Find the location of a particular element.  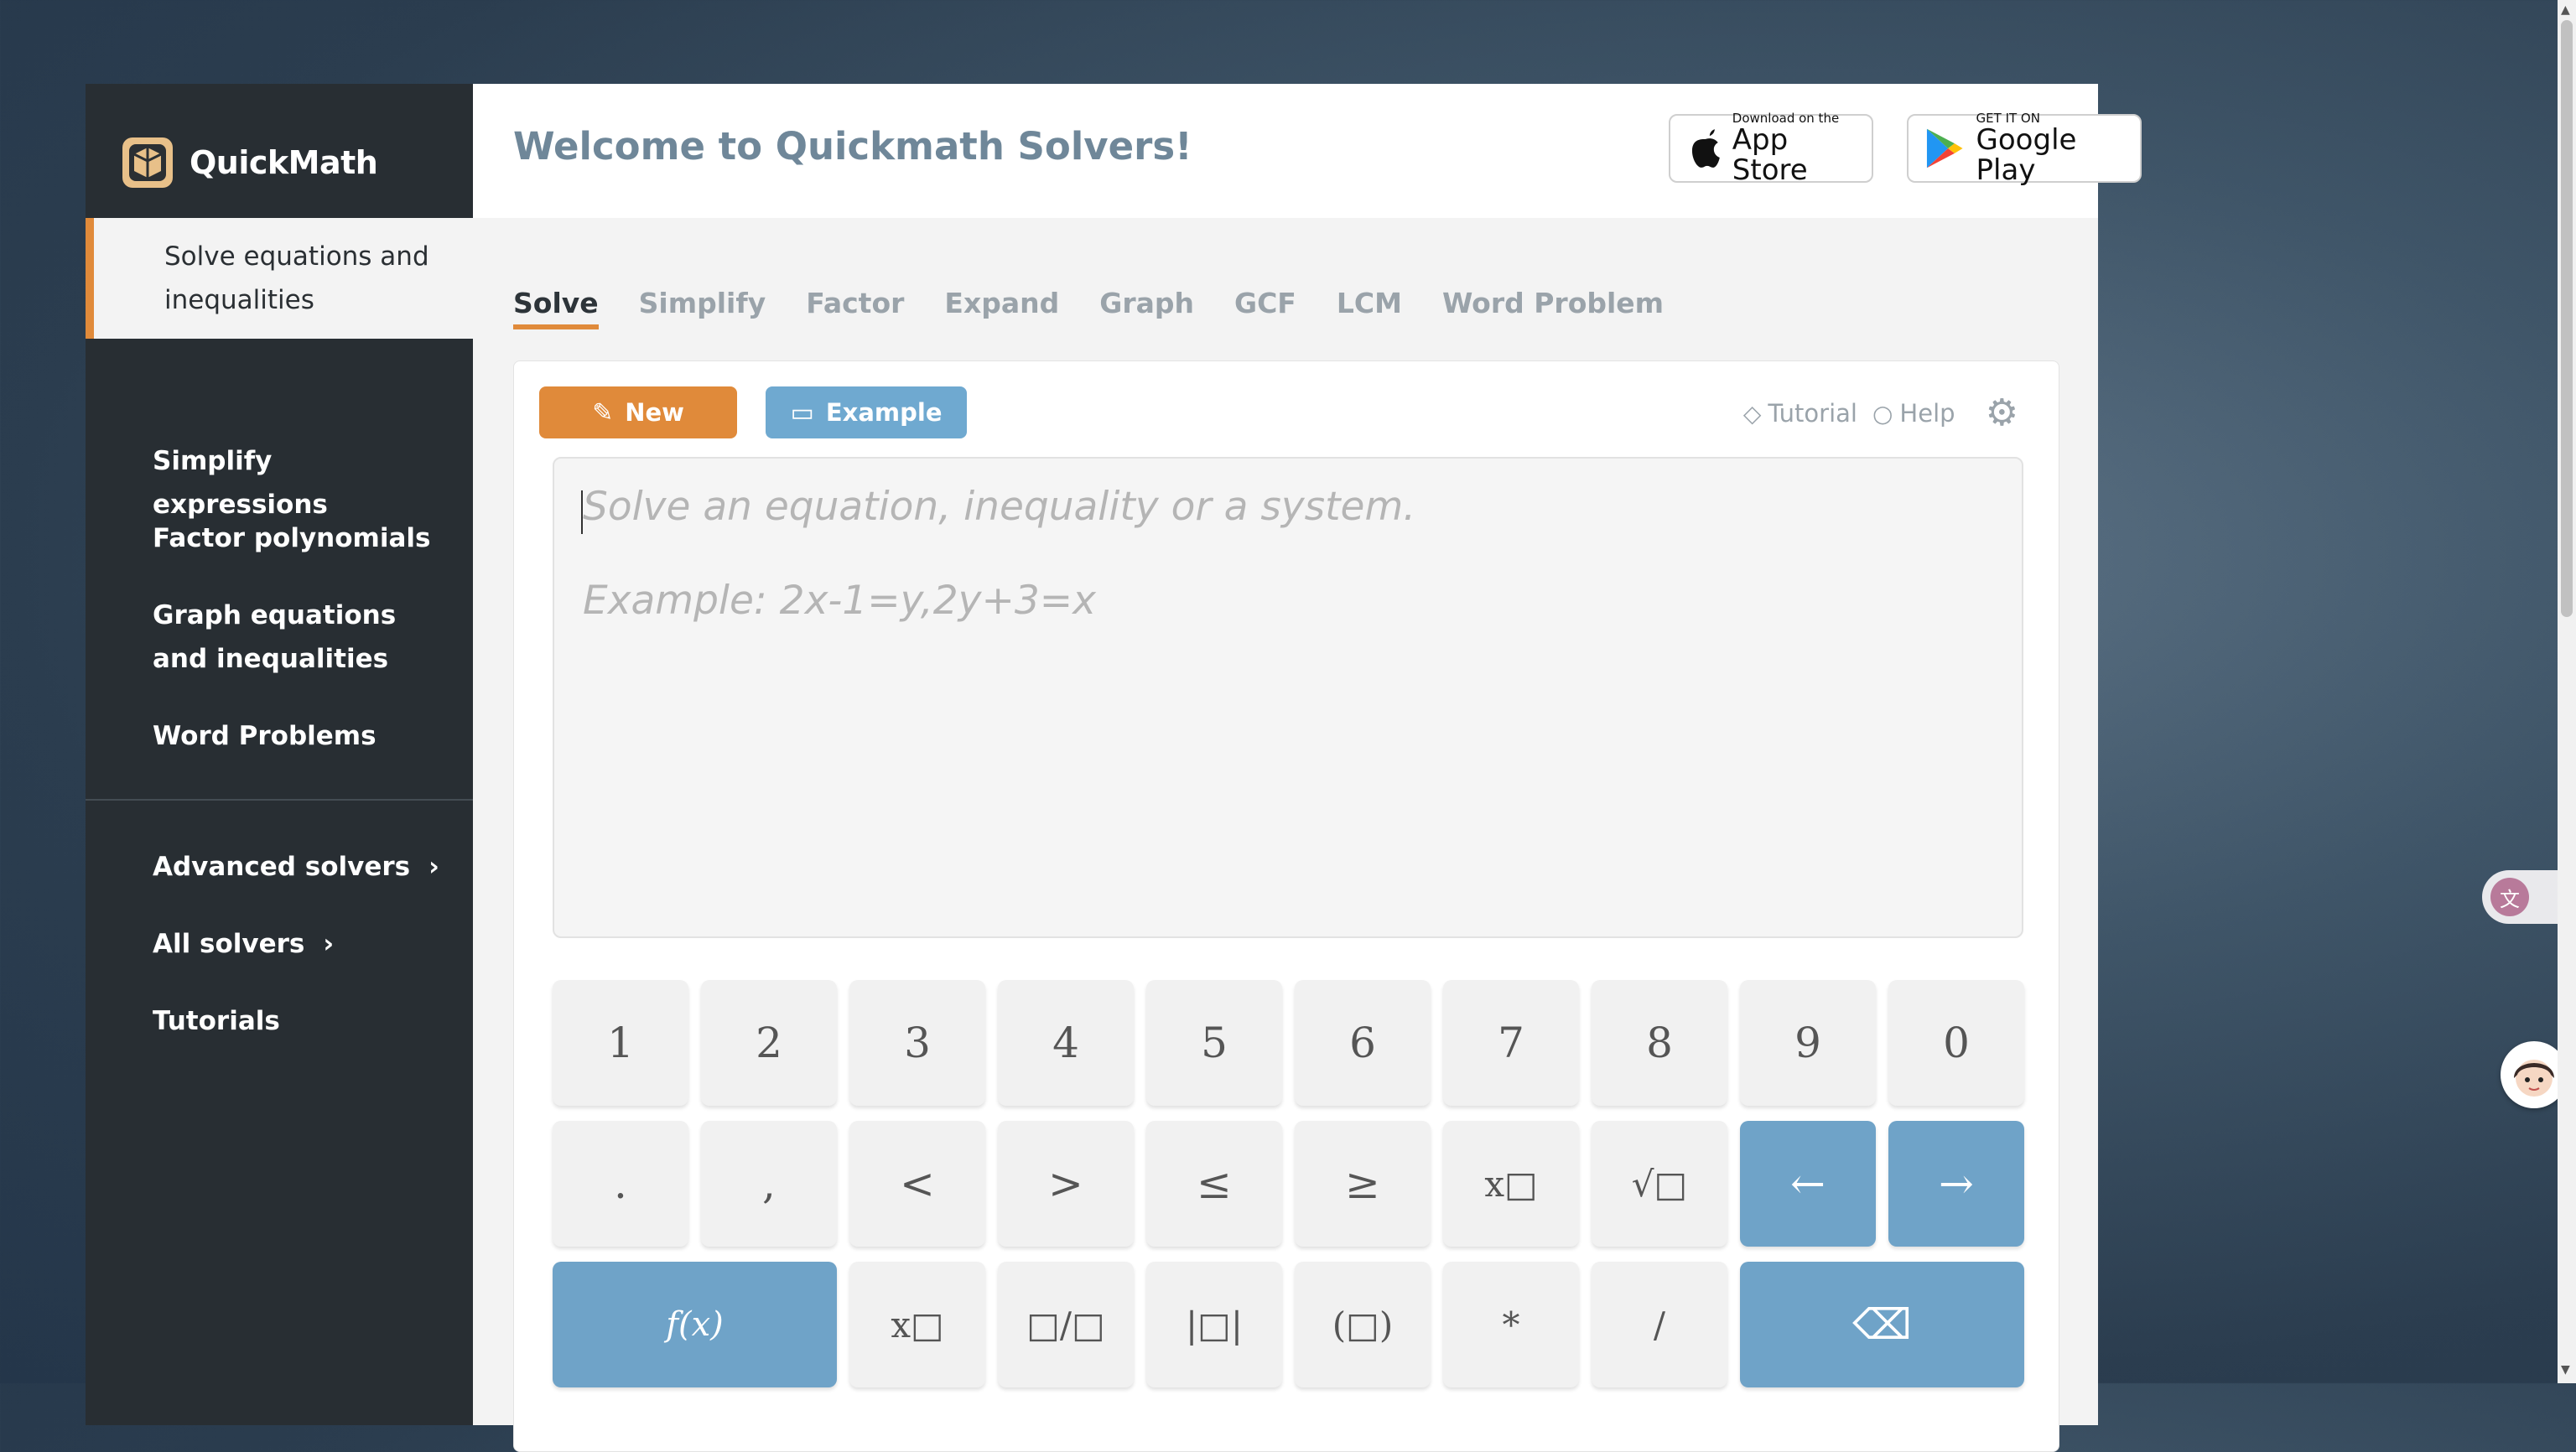

sidebar-item-simplify: Simplify expressions is located at coordinates (303, 482).